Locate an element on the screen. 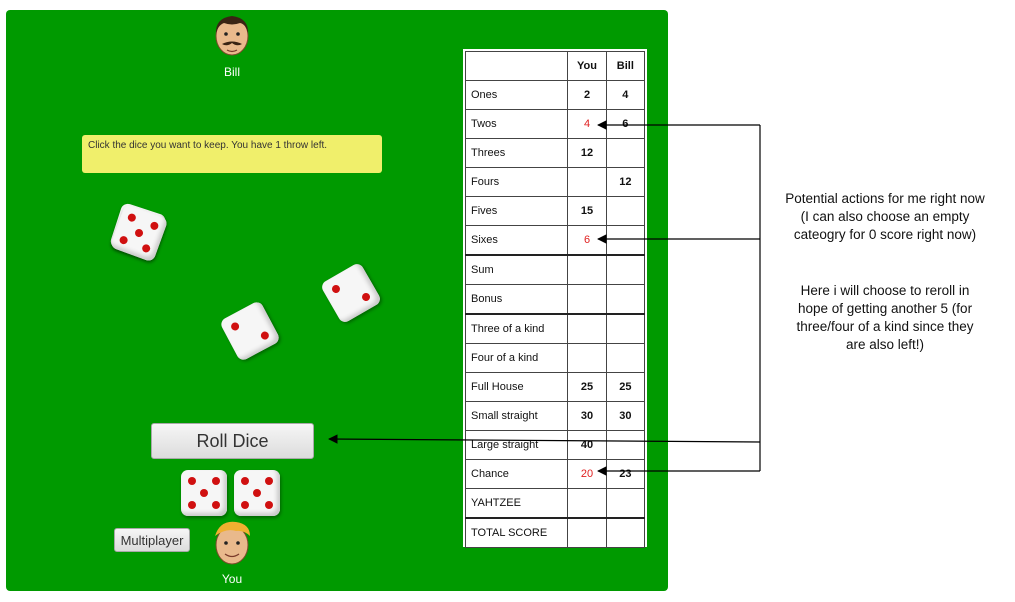 The height and width of the screenshot is (602, 1015). note2-line4: are also left!) is located at coordinates (885, 344).